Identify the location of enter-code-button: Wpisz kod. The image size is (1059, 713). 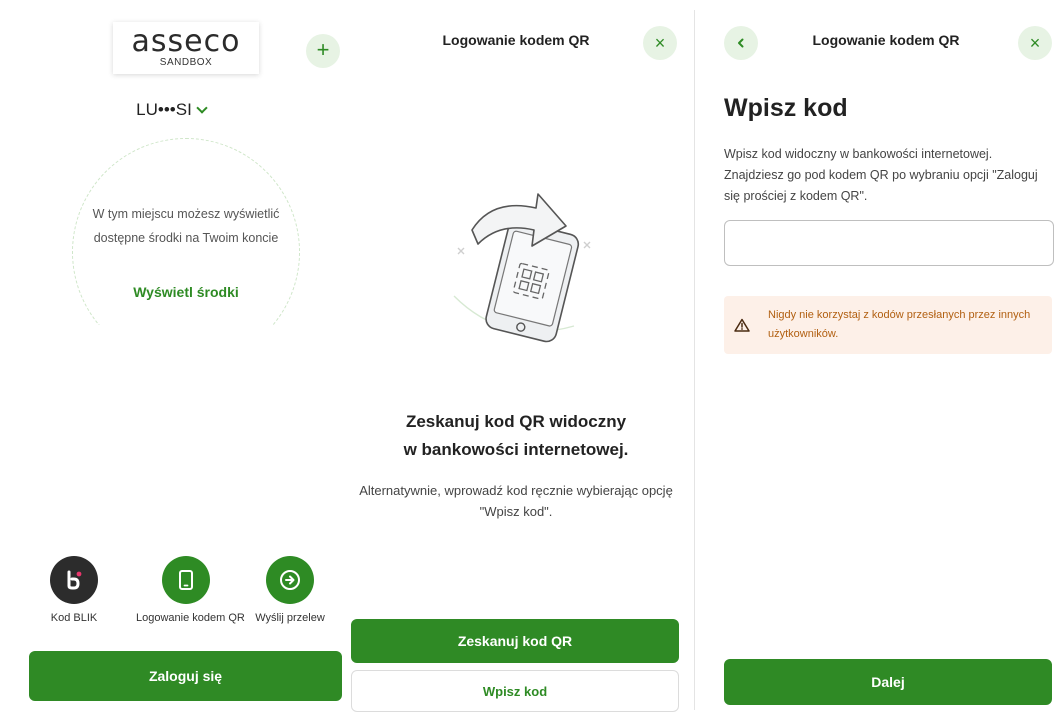
(515, 691).